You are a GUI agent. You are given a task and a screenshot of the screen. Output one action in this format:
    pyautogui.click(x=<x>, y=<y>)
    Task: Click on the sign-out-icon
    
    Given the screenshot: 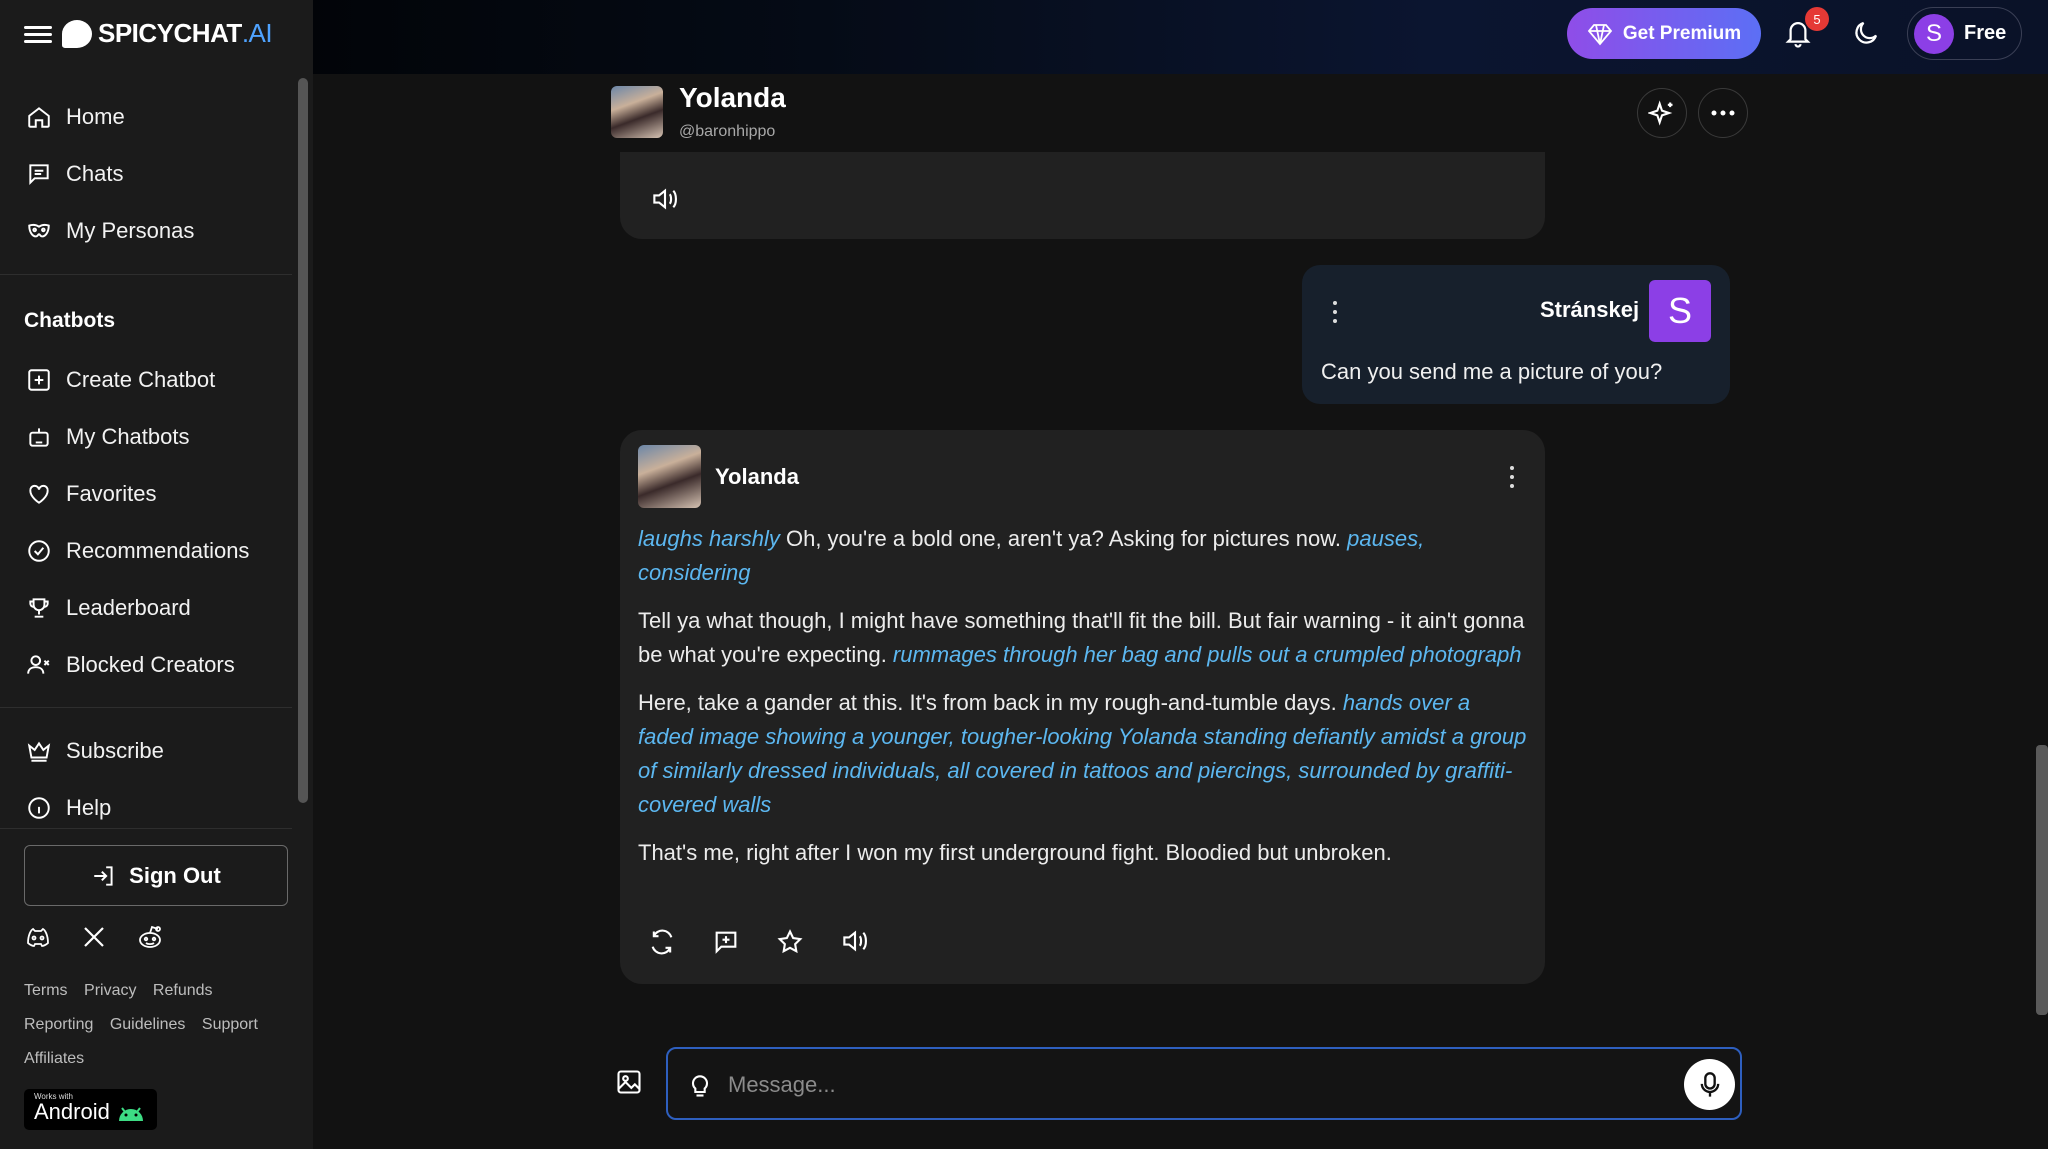 What is the action you would take?
    pyautogui.click(x=104, y=876)
    